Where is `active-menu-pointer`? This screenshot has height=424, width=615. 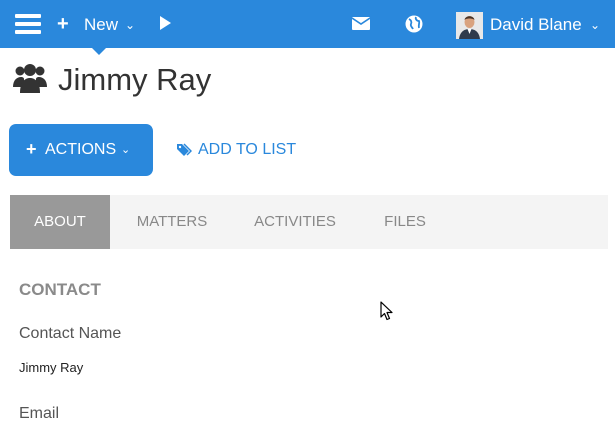 active-menu-pointer is located at coordinates (99, 51).